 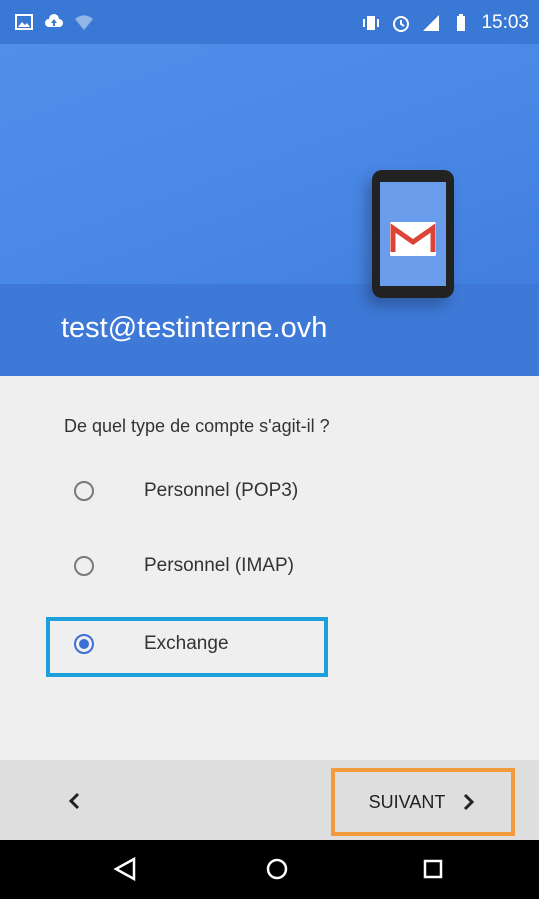 What do you see at coordinates (371, 23) in the screenshot?
I see `vibrate-icon` at bounding box center [371, 23].